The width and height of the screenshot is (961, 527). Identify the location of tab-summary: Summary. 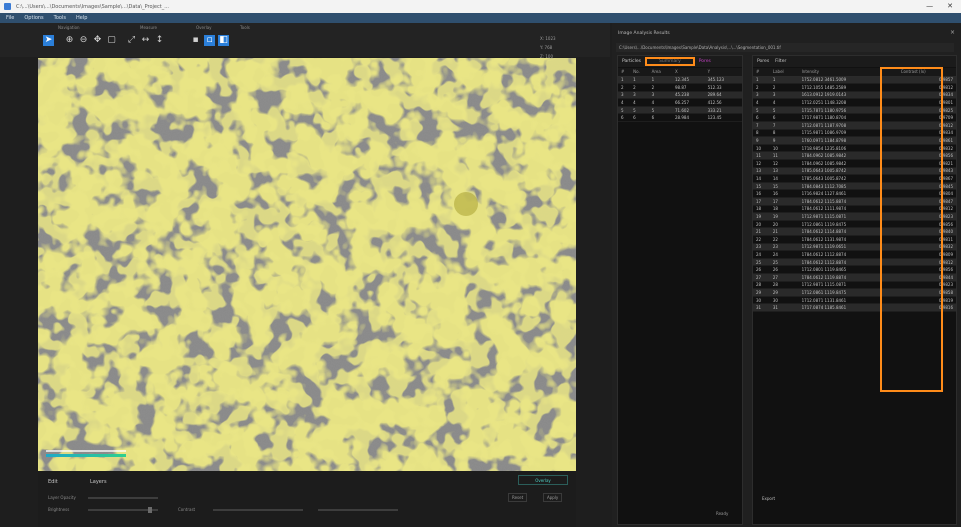
(669, 61).